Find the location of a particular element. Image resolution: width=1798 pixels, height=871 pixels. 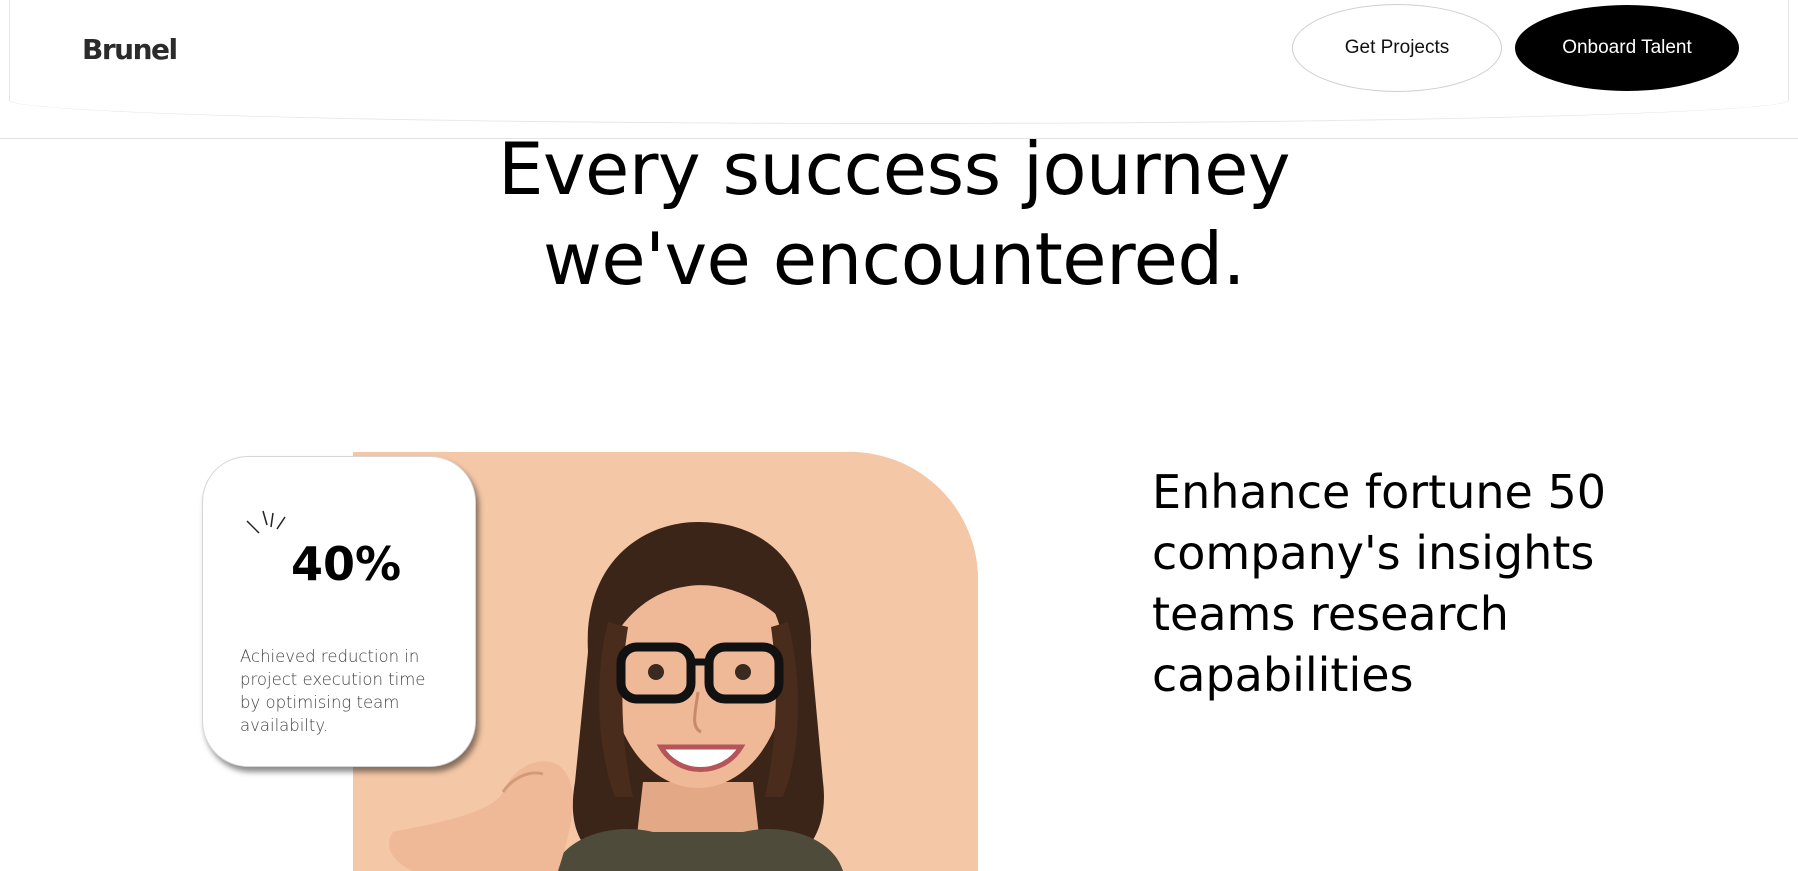

stat-value: 40% is located at coordinates (346, 564).